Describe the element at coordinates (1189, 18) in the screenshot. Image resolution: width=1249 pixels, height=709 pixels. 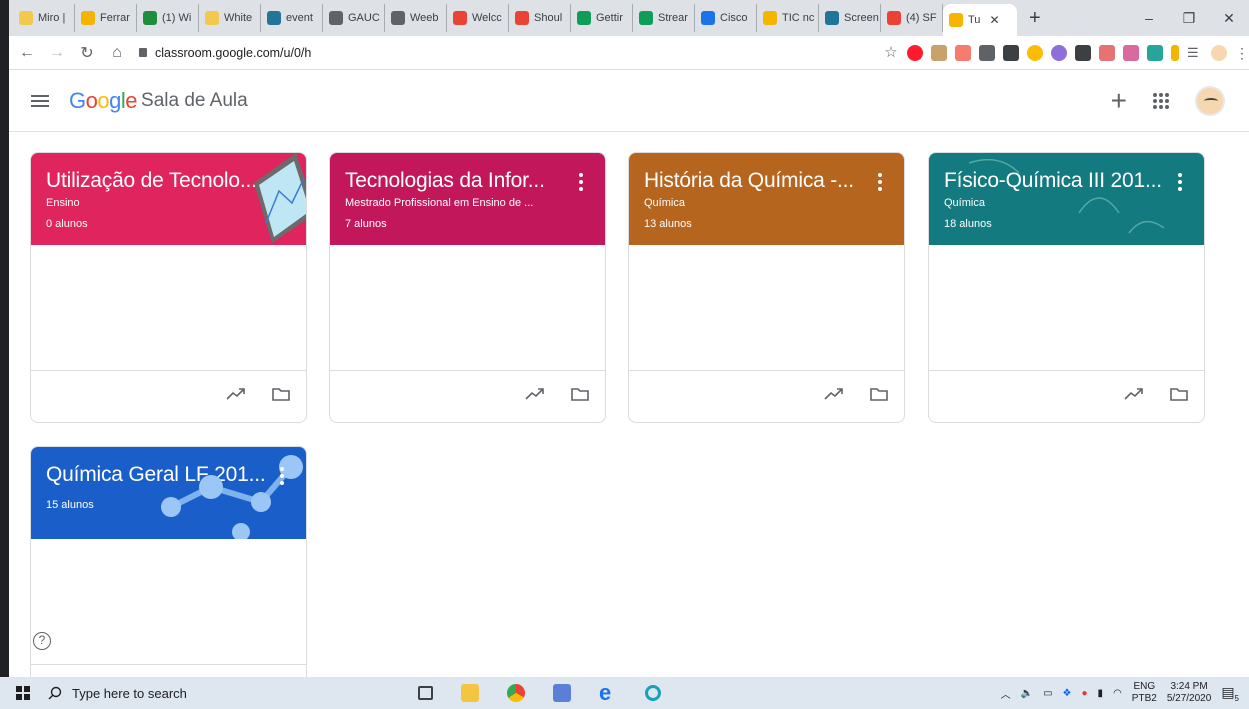
I see `restore-button: ❐` at that location.